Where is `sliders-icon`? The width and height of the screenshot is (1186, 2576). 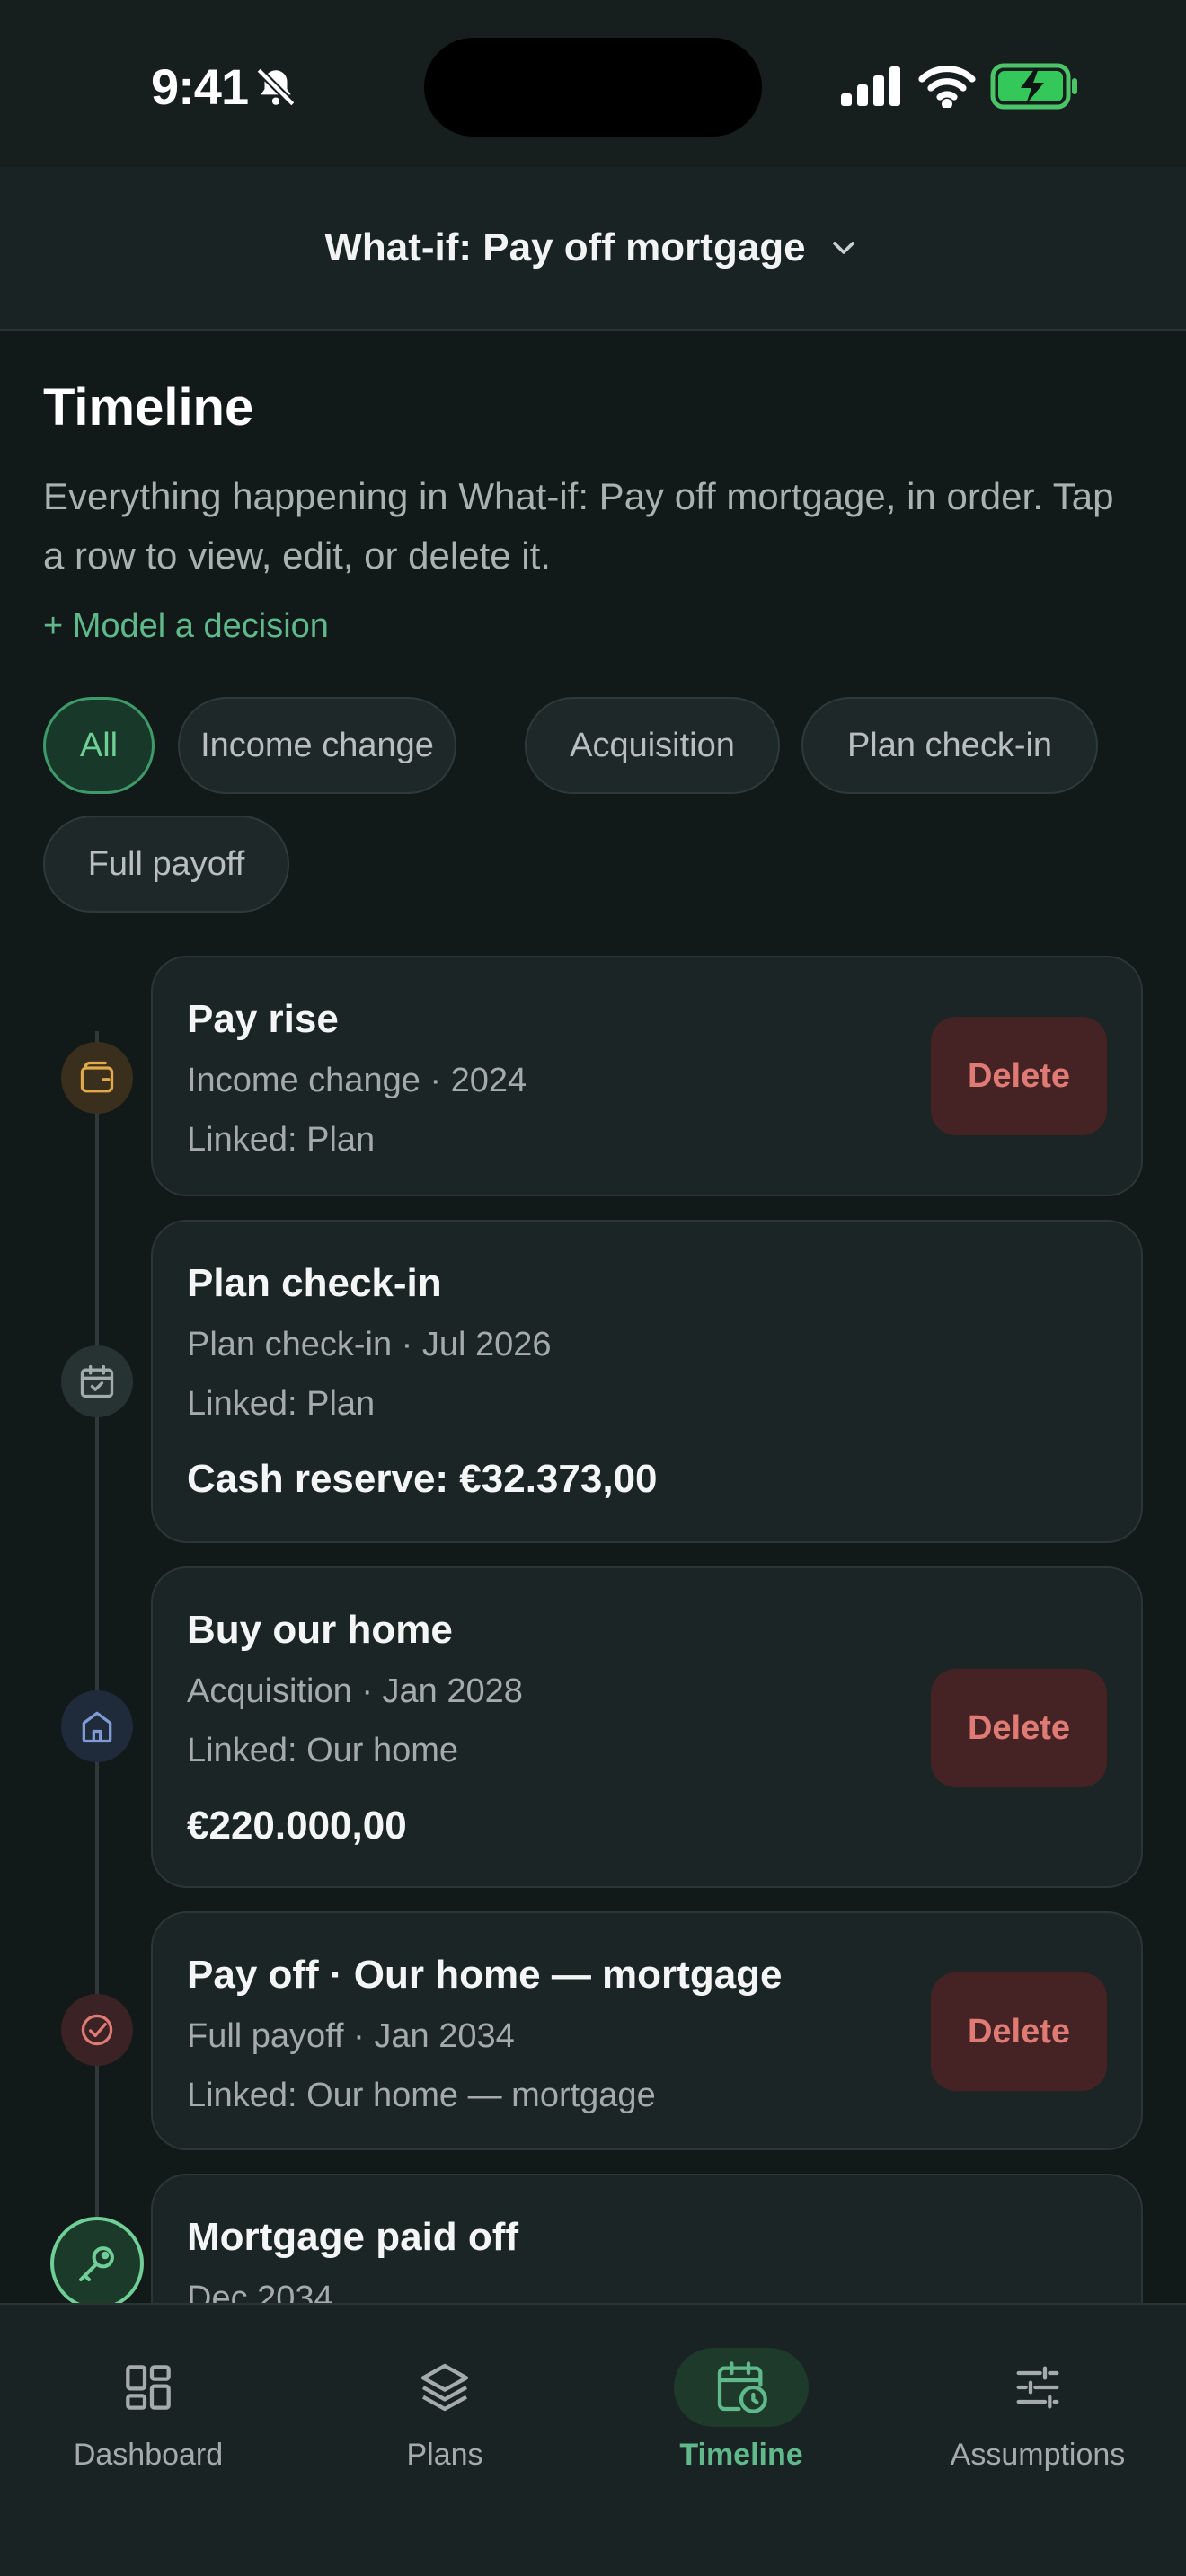 sliders-icon is located at coordinates (1037, 2387).